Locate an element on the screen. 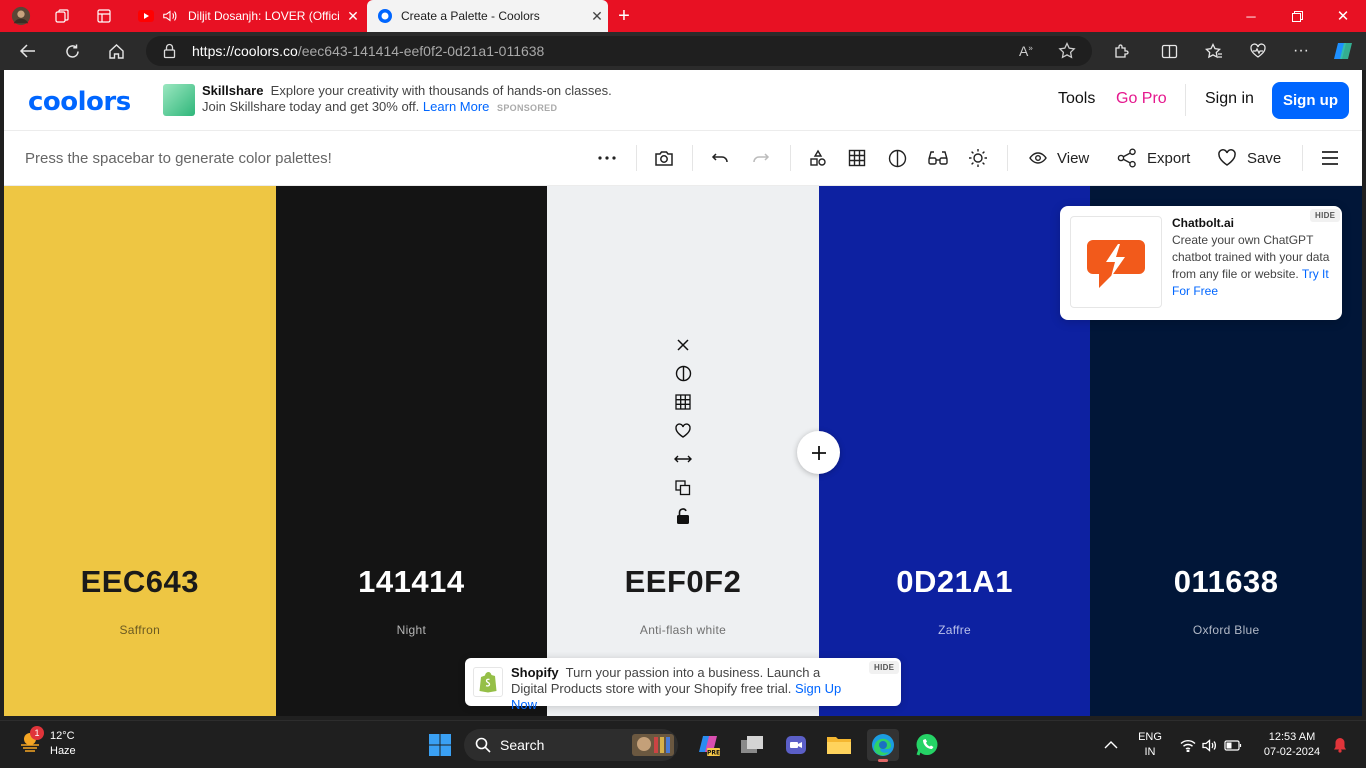 The image size is (1366, 768). tab-youtube: Diljit Dosanjh: LOVER (Offici ✕ is located at coordinates (246, 16).